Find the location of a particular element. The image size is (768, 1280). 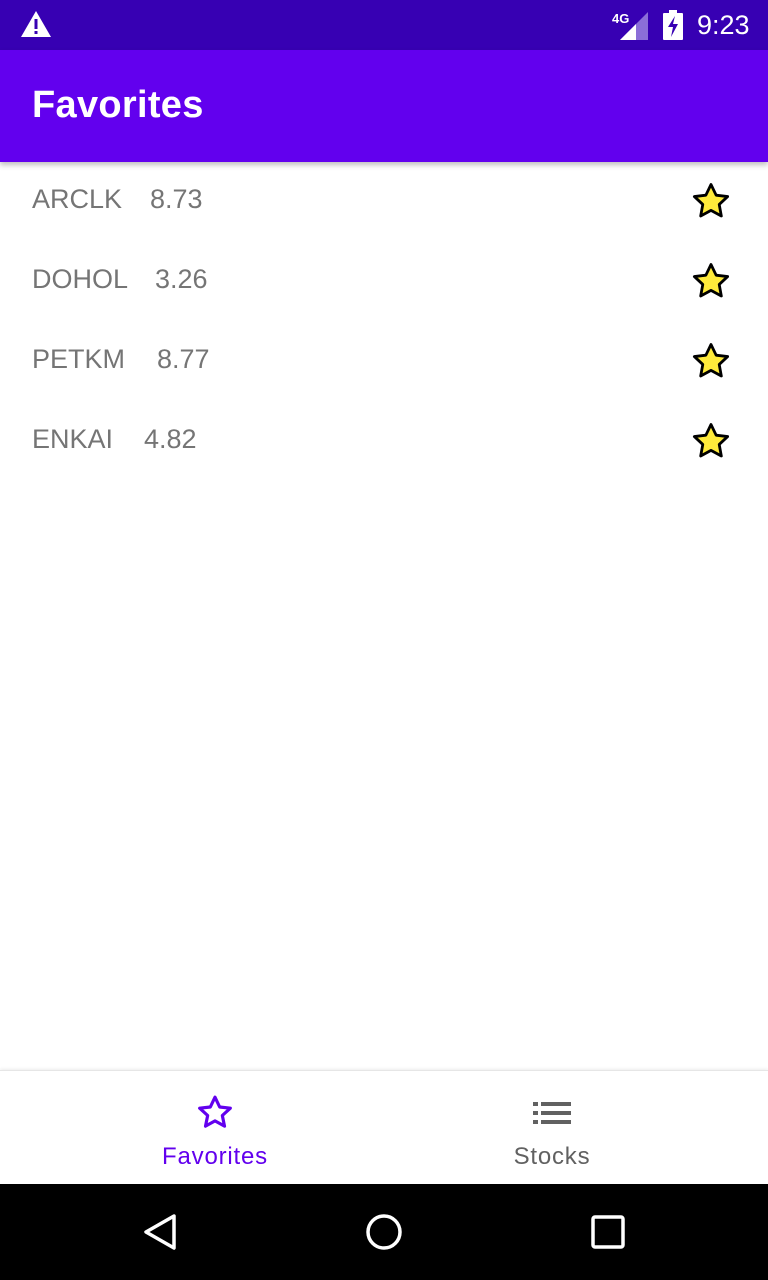

list-item: DOHOL 3.26 is located at coordinates (384, 282).